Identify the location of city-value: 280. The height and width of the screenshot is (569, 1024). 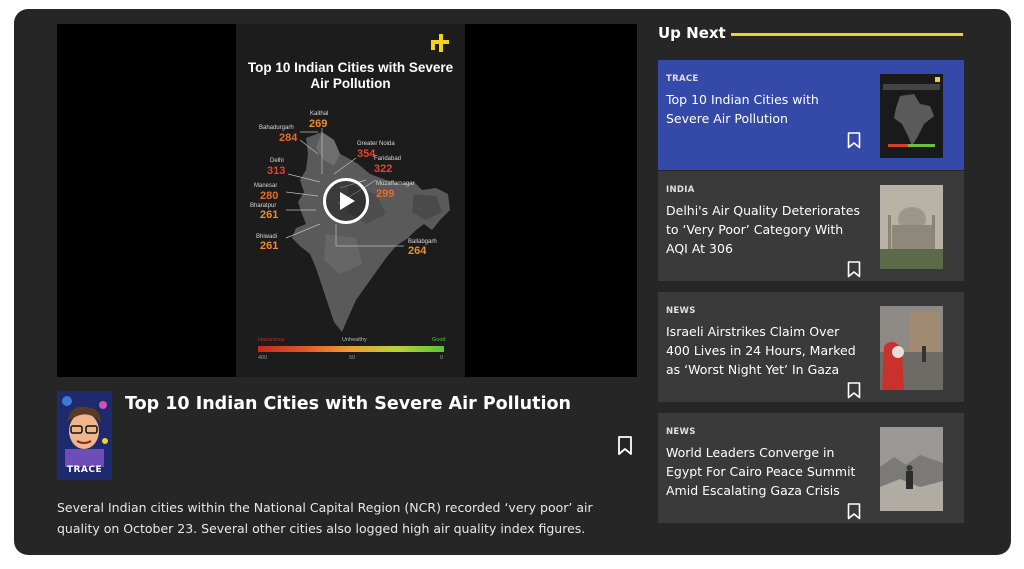
(269, 196).